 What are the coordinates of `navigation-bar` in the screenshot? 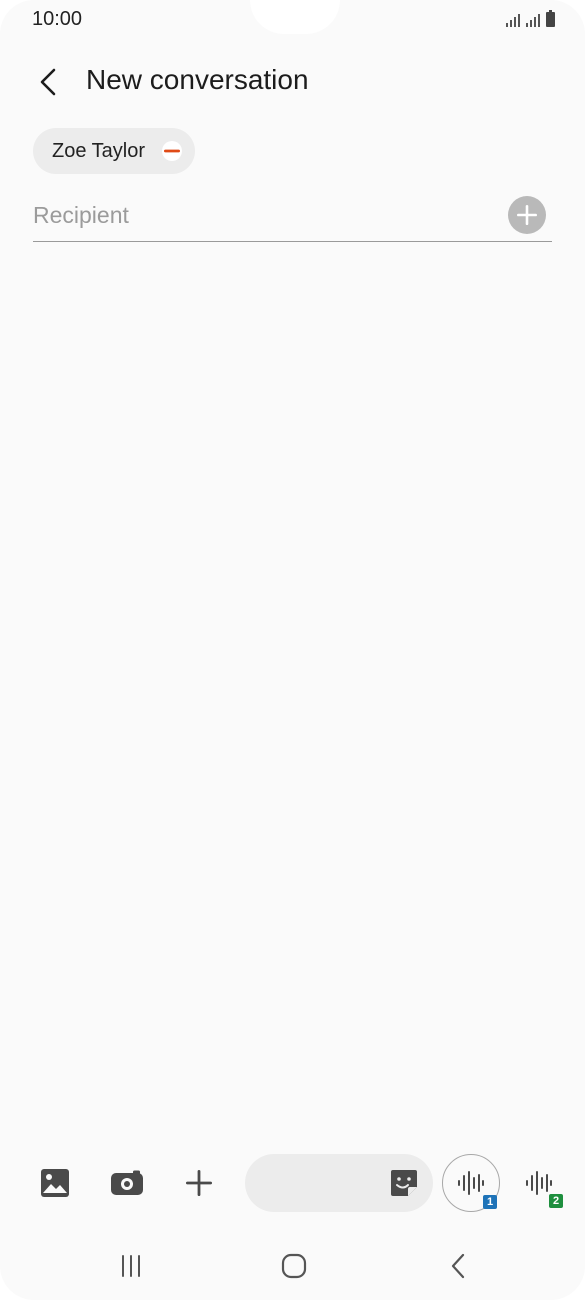 It's located at (292, 1266).